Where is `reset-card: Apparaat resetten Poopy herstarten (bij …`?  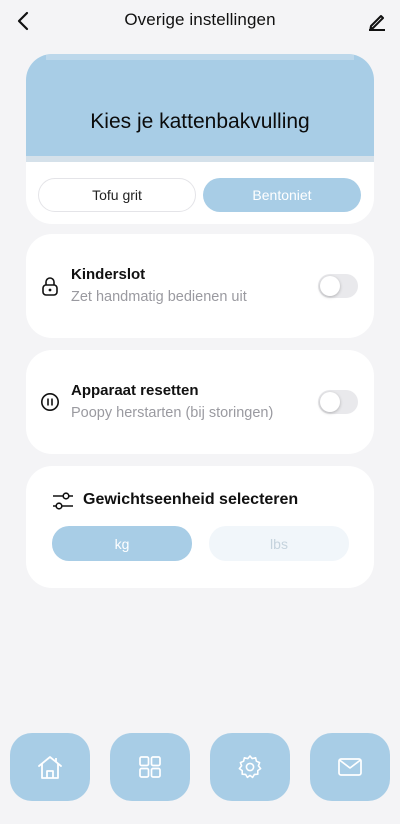
reset-card: Apparaat resetten Poopy herstarten (bij … is located at coordinates (200, 402).